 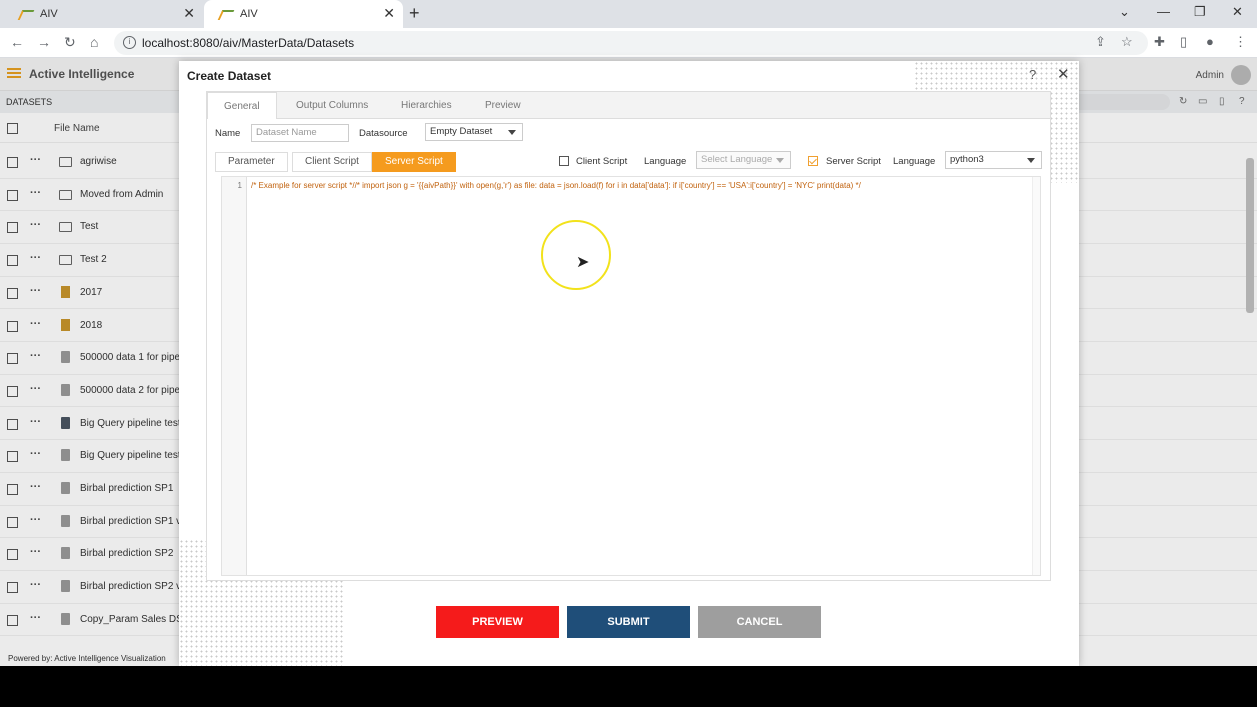 I want to click on editor-scrollbar, so click(x=1036, y=376).